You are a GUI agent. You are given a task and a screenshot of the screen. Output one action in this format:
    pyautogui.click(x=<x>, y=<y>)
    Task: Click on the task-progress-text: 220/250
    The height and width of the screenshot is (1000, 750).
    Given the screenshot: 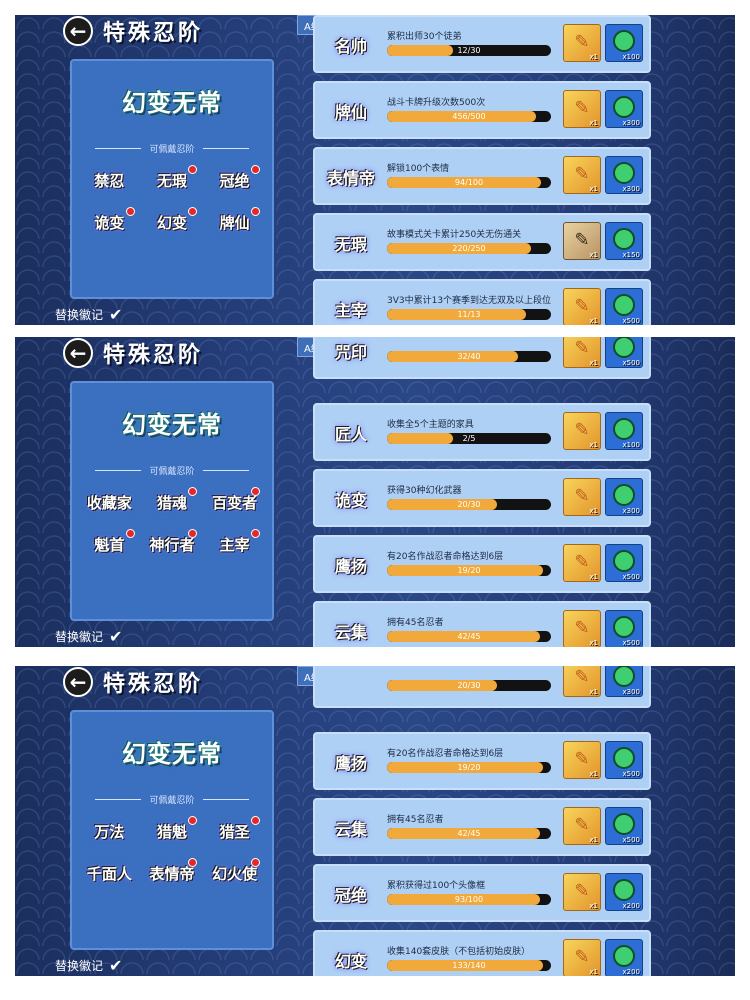 What is the action you would take?
    pyautogui.click(x=469, y=248)
    